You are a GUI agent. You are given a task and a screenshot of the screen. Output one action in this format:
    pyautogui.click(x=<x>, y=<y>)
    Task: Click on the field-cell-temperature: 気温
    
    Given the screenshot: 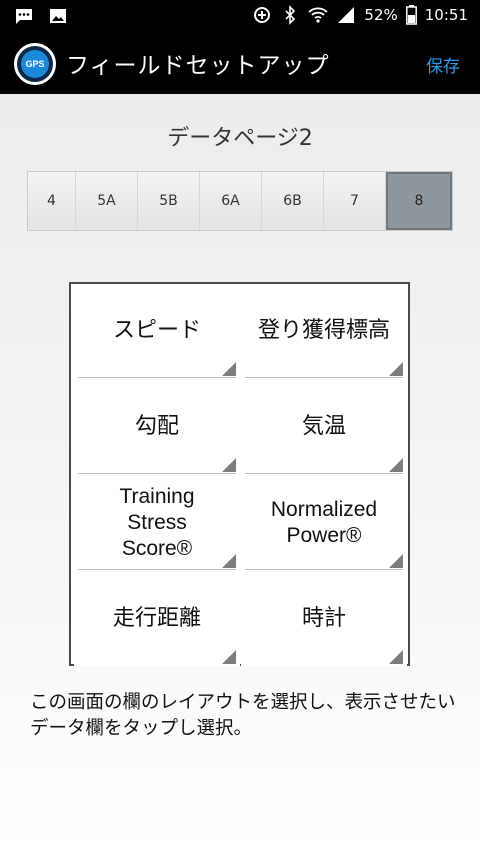 What is the action you would take?
    pyautogui.click(x=324, y=427)
    